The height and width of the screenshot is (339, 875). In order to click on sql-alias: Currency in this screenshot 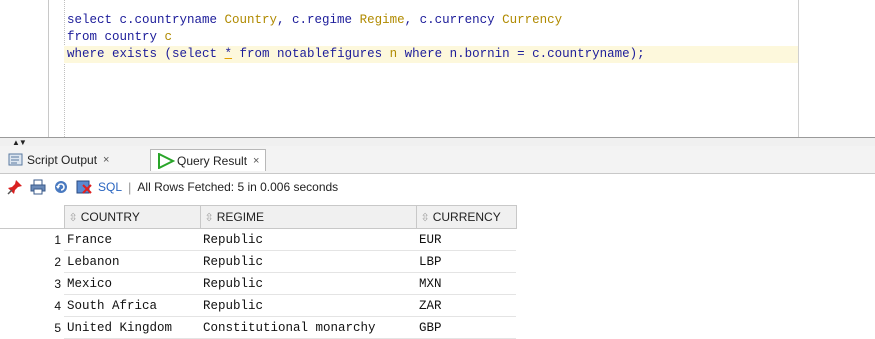, I will do `click(532, 20)`.